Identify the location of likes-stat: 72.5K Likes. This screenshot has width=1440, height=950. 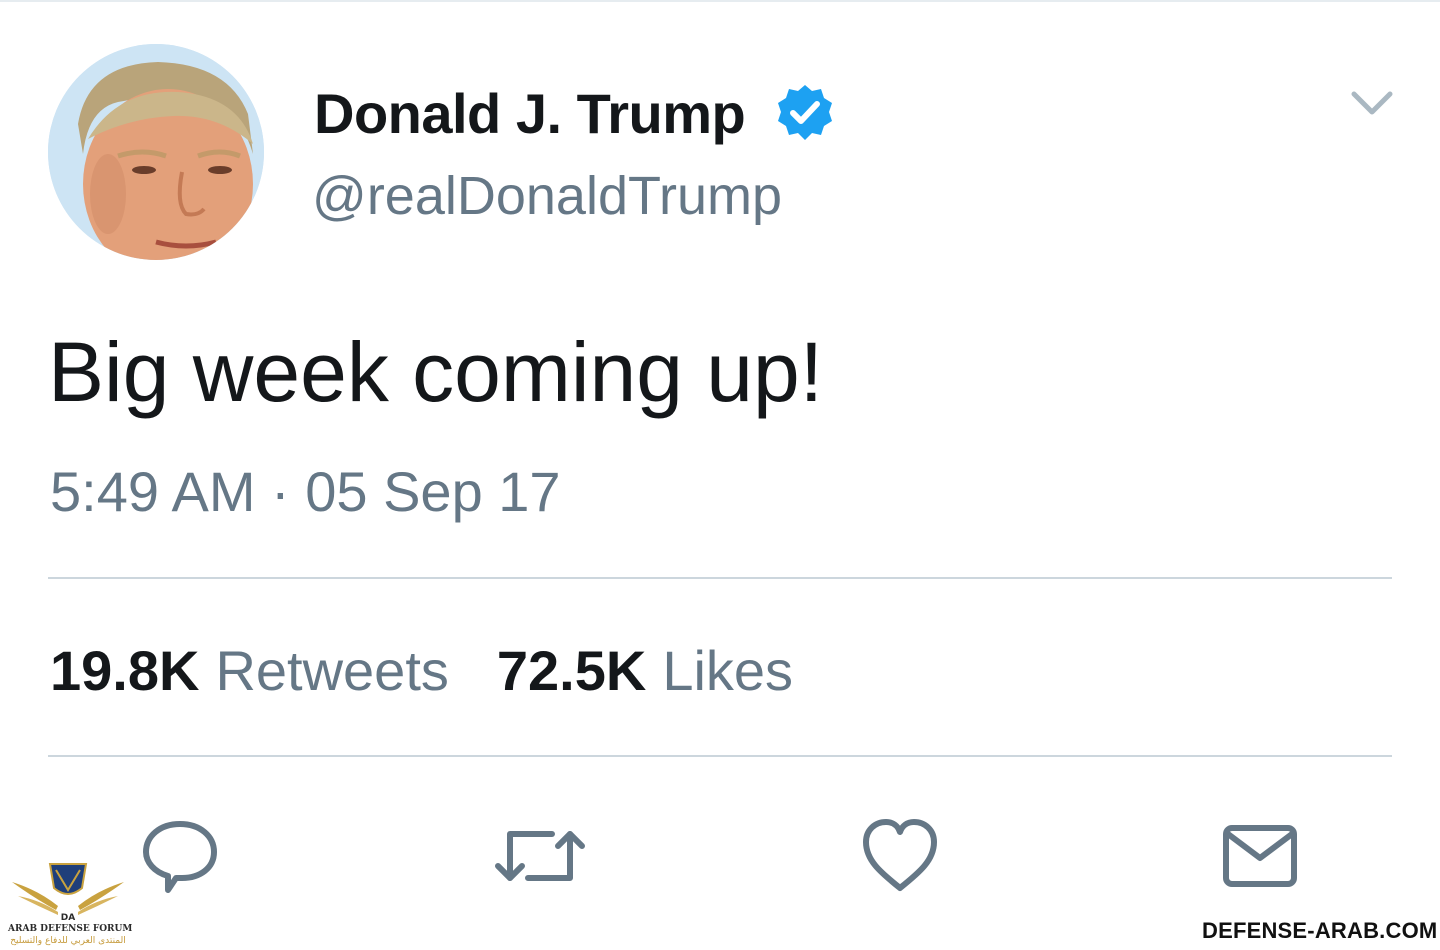
(645, 671).